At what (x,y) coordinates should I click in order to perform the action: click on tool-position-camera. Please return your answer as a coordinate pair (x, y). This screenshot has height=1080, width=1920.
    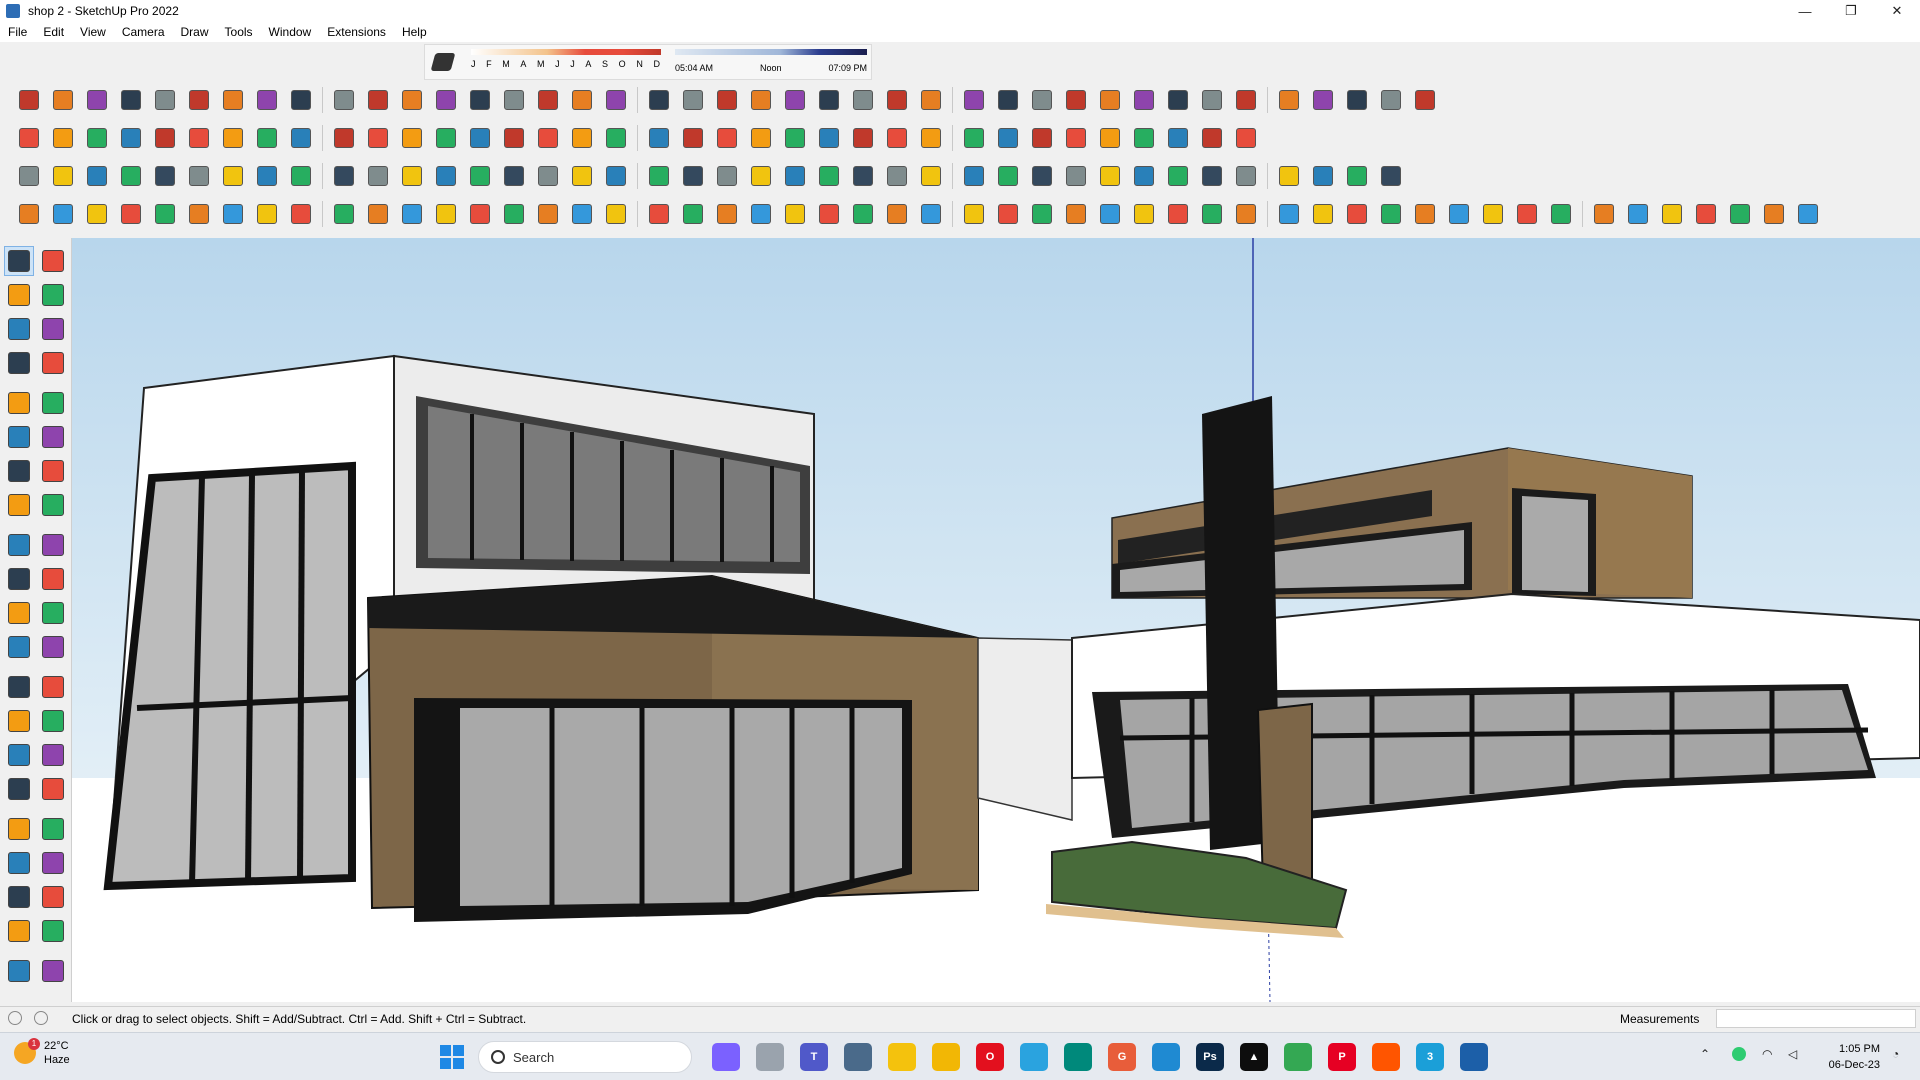
    Looking at the image, I should click on (19, 863).